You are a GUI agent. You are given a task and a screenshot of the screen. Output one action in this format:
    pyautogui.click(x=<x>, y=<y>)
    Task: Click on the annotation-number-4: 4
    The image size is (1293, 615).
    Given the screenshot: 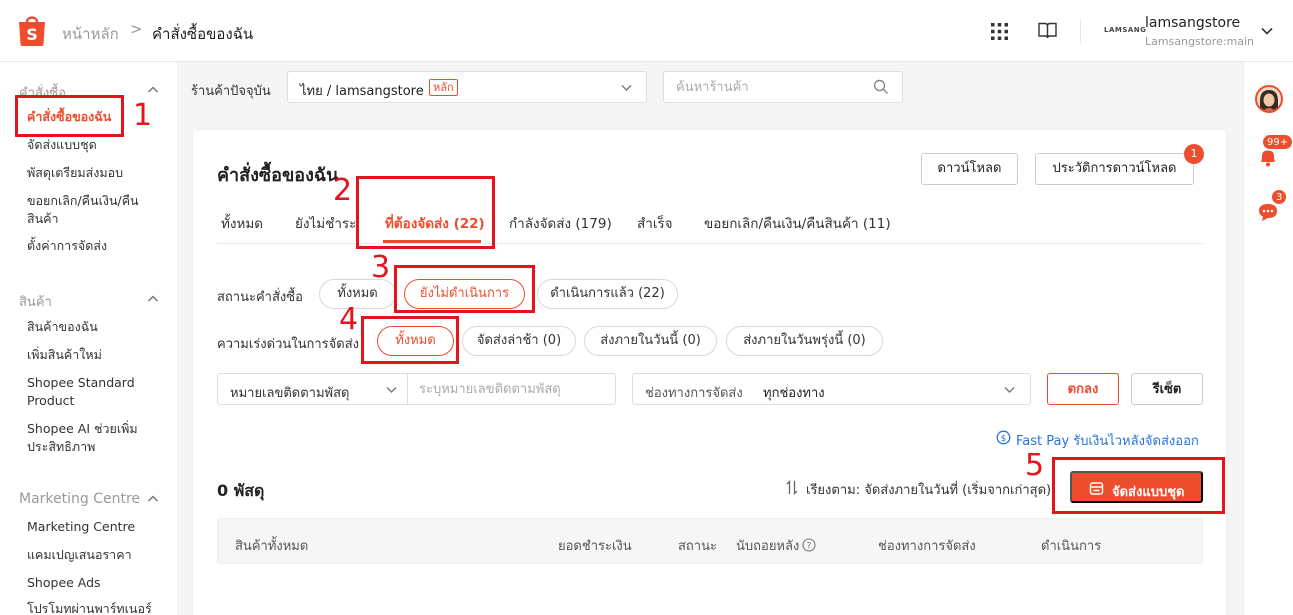 What is the action you would take?
    pyautogui.click(x=349, y=319)
    